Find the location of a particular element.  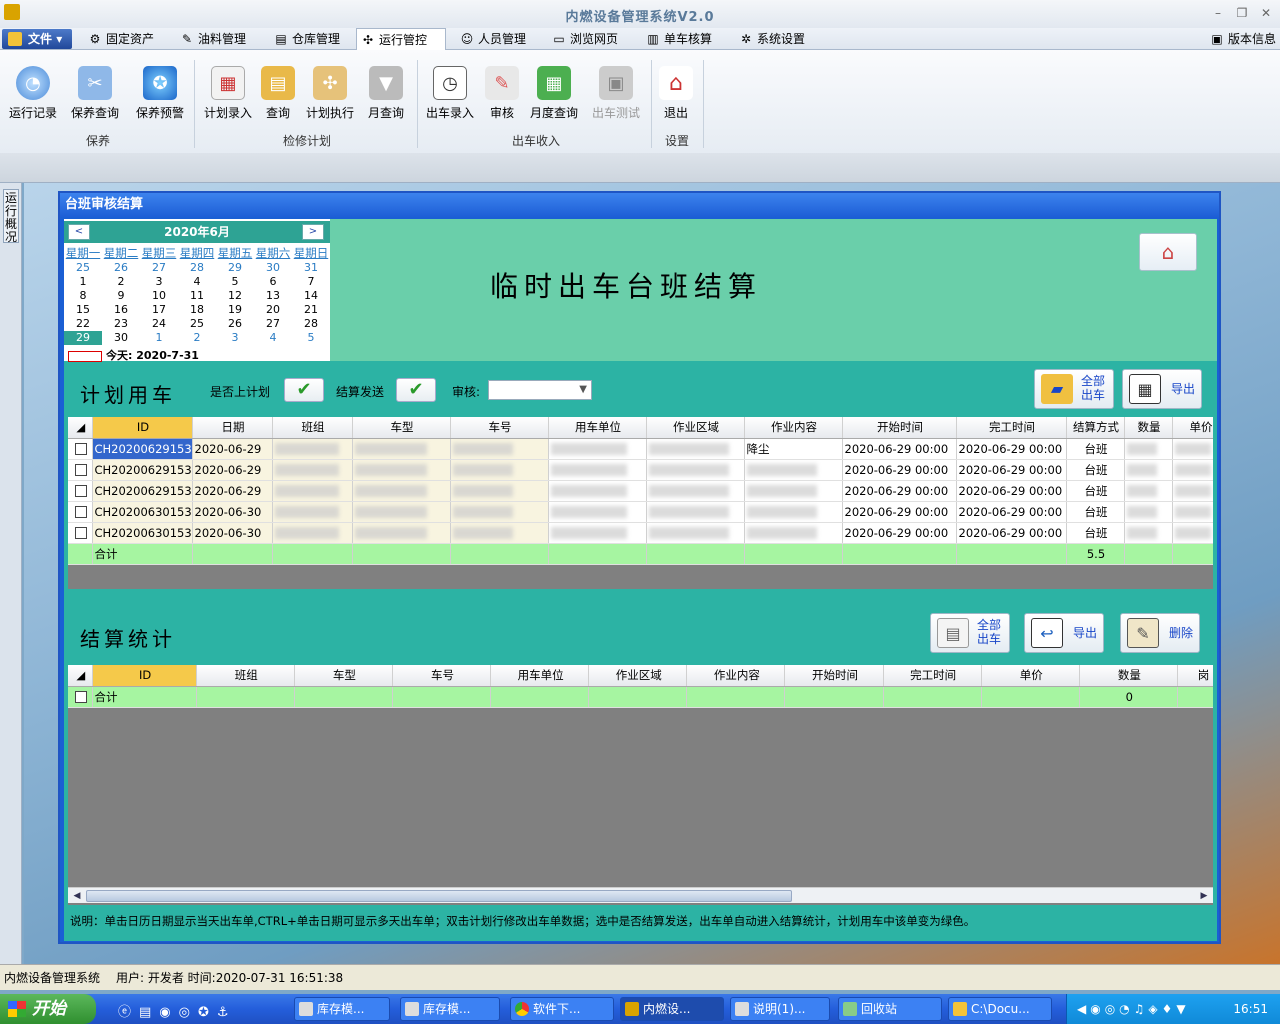

calendar-day: 10 is located at coordinates (159, 296).